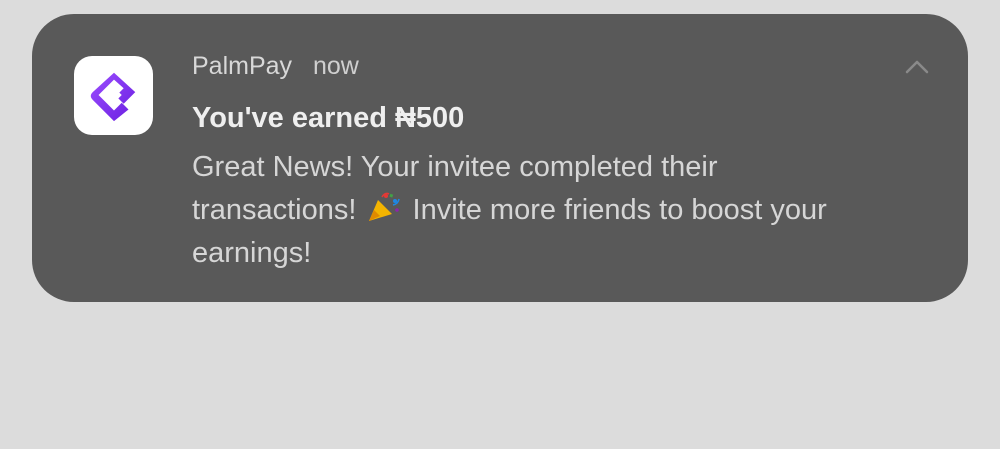  I want to click on palmpay-logo-icon, so click(113, 95).